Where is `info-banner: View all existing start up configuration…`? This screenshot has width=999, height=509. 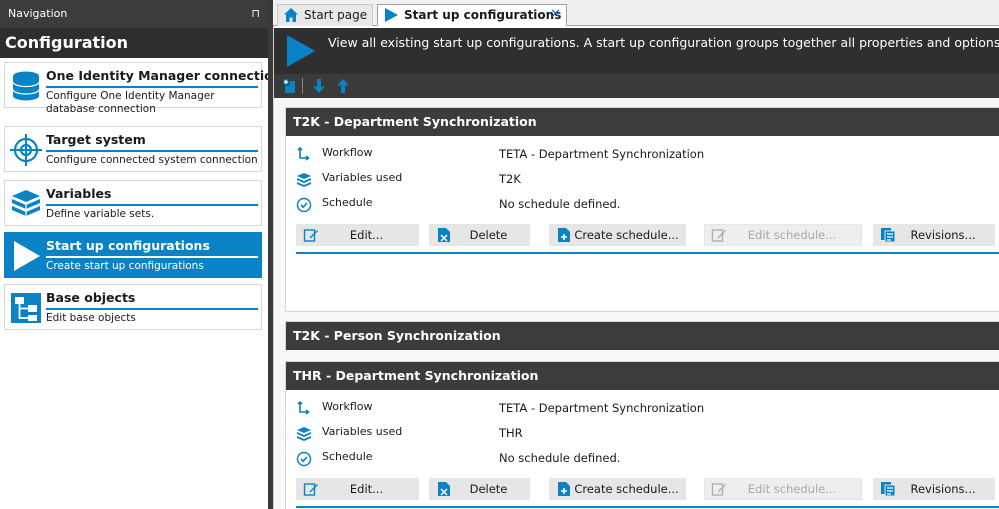
info-banner: View all existing start up configuration… is located at coordinates (636, 50).